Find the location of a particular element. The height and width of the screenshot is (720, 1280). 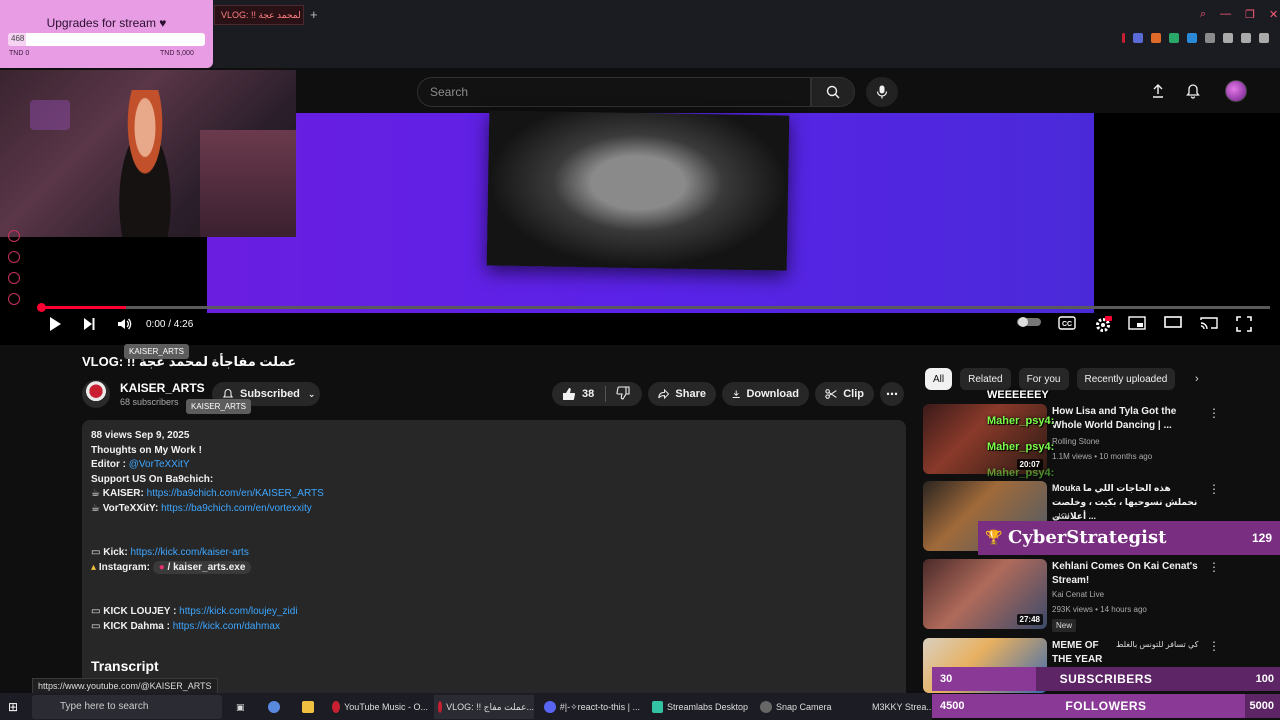

next-icon is located at coordinates (89, 324).